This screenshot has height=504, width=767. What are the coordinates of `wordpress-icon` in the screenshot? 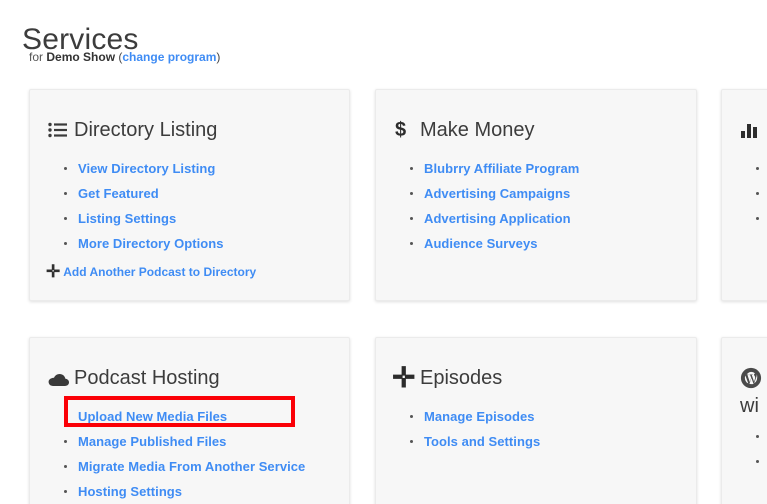 It's located at (753, 378).